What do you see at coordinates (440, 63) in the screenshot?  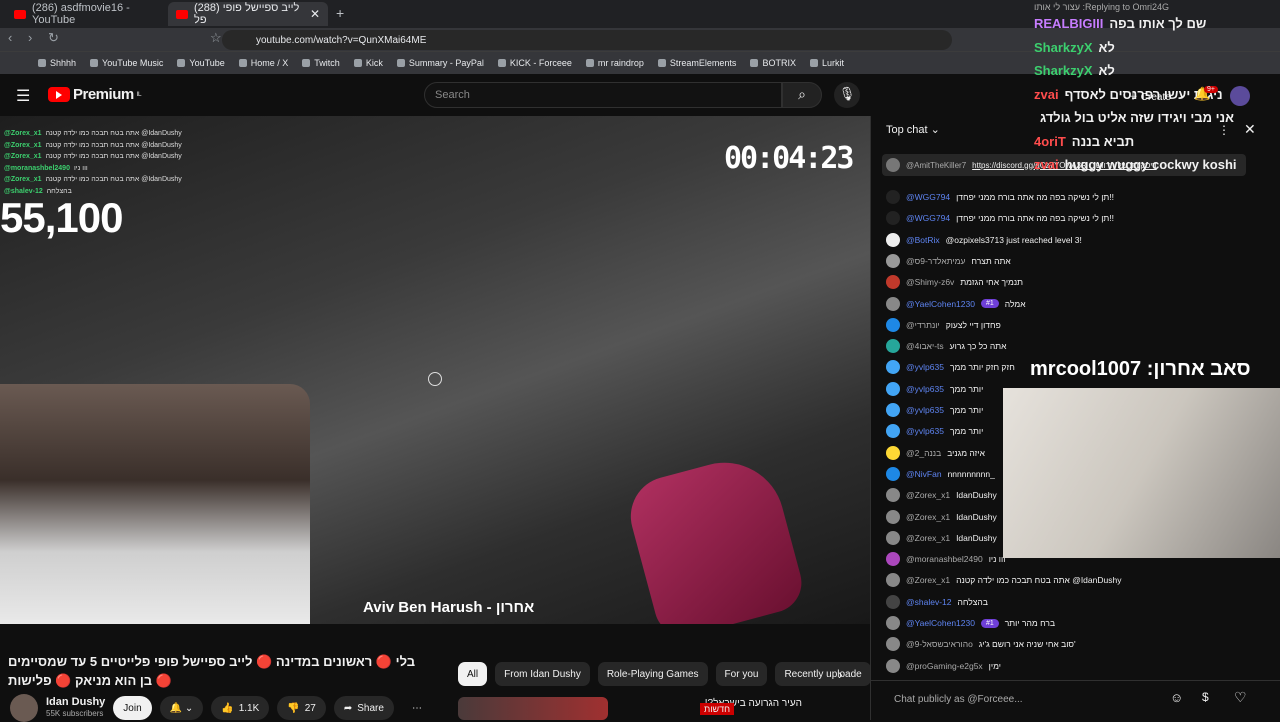 I see `bookmark-item: Summary - PayPal` at bounding box center [440, 63].